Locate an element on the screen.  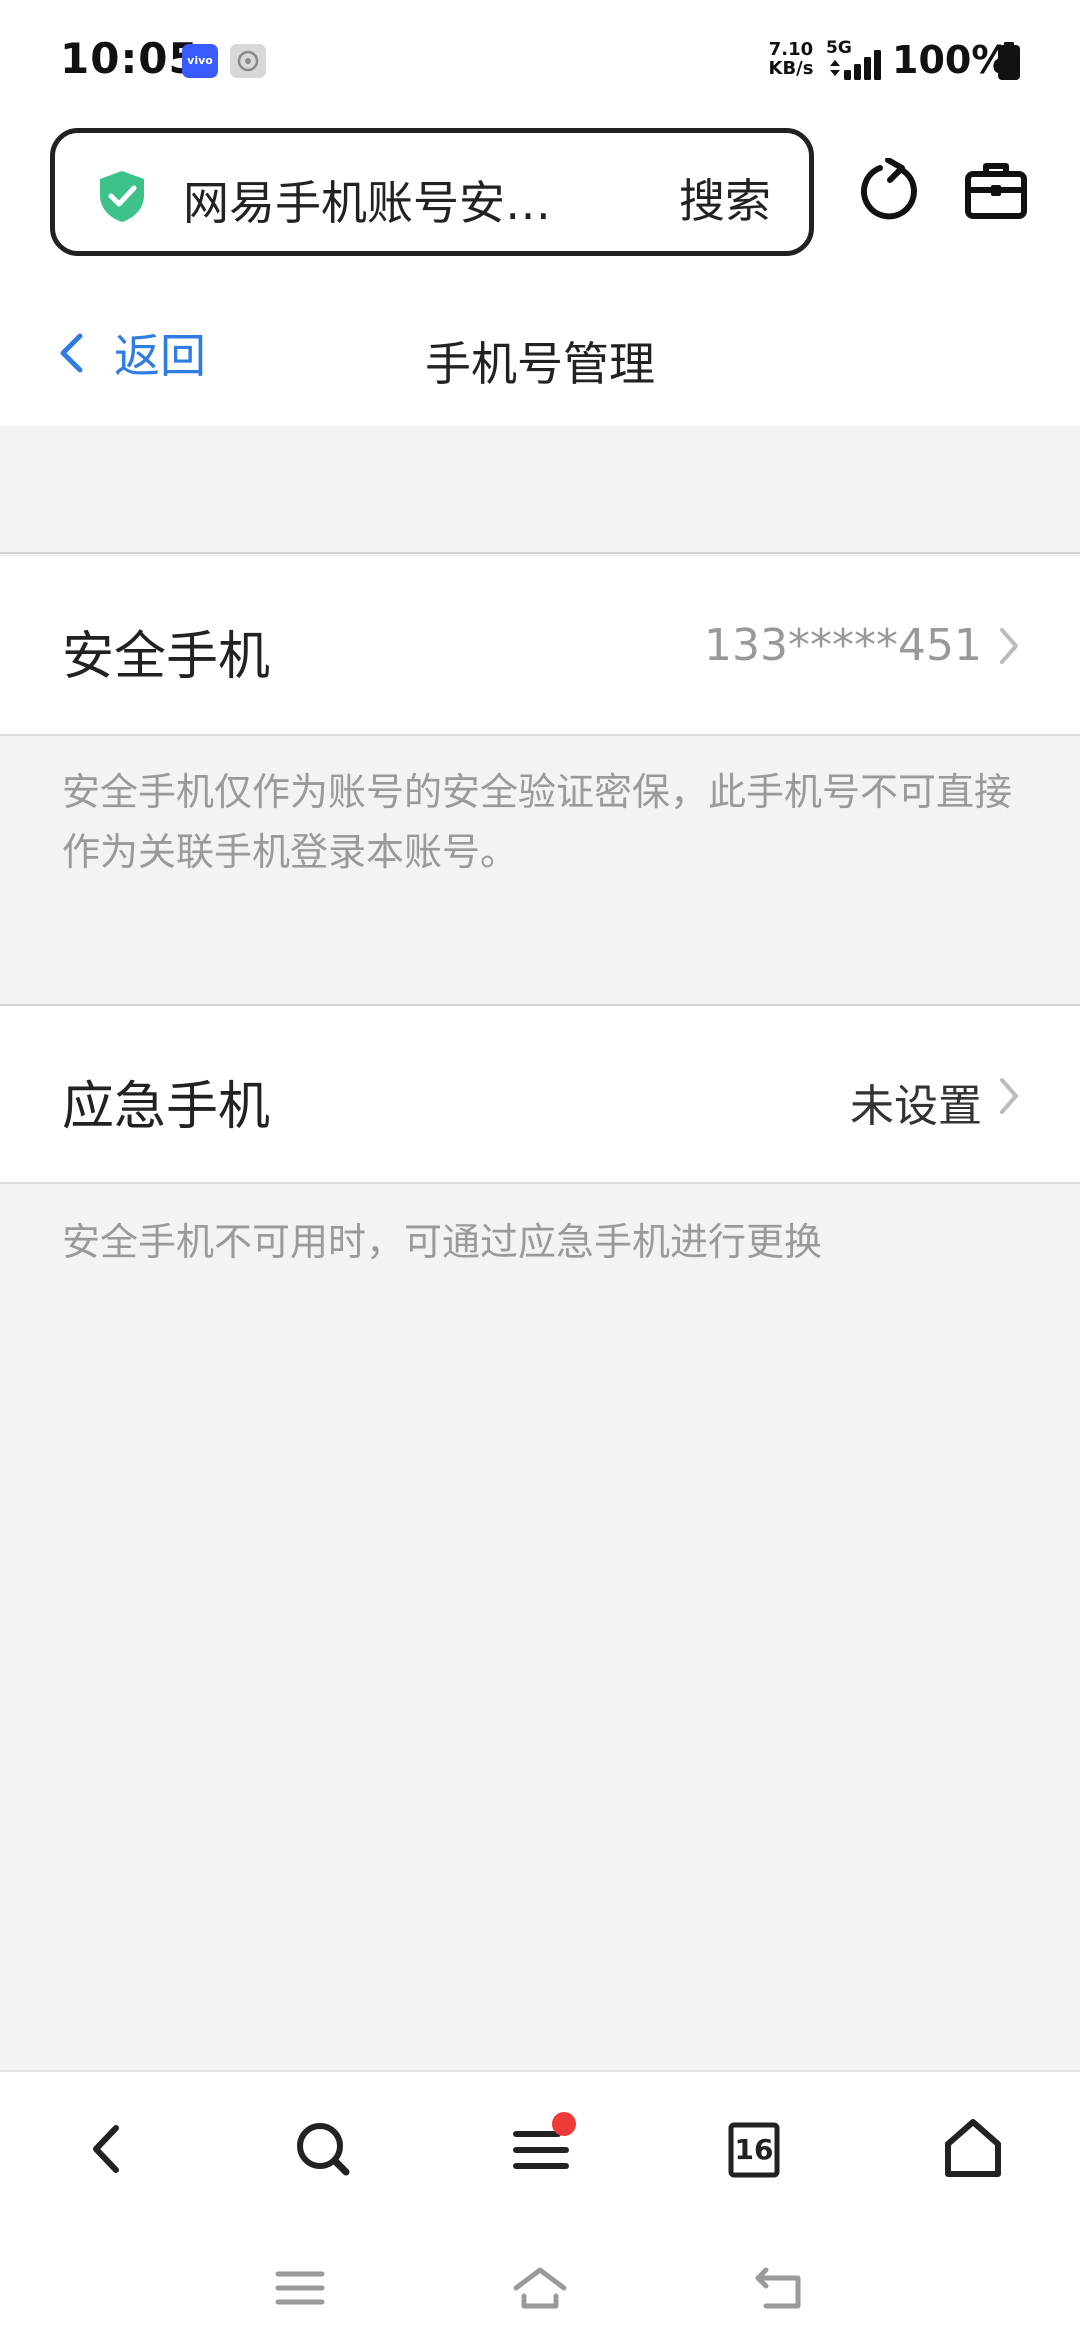
battery-icon is located at coordinates (1009, 61).